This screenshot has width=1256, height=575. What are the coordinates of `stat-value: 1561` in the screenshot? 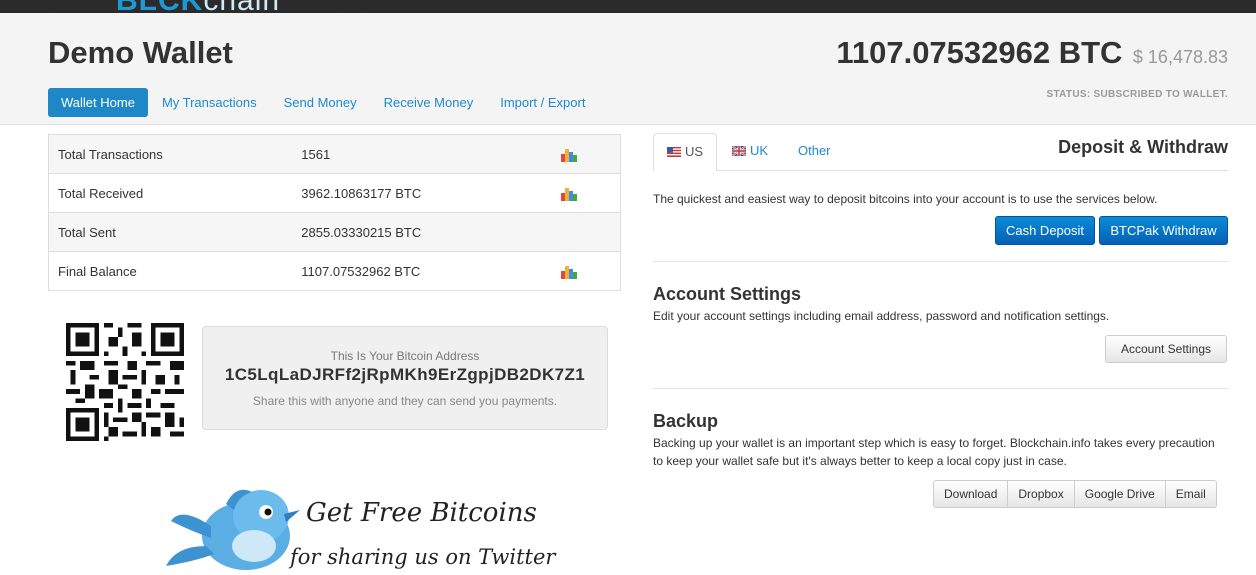 It's located at (422, 154).